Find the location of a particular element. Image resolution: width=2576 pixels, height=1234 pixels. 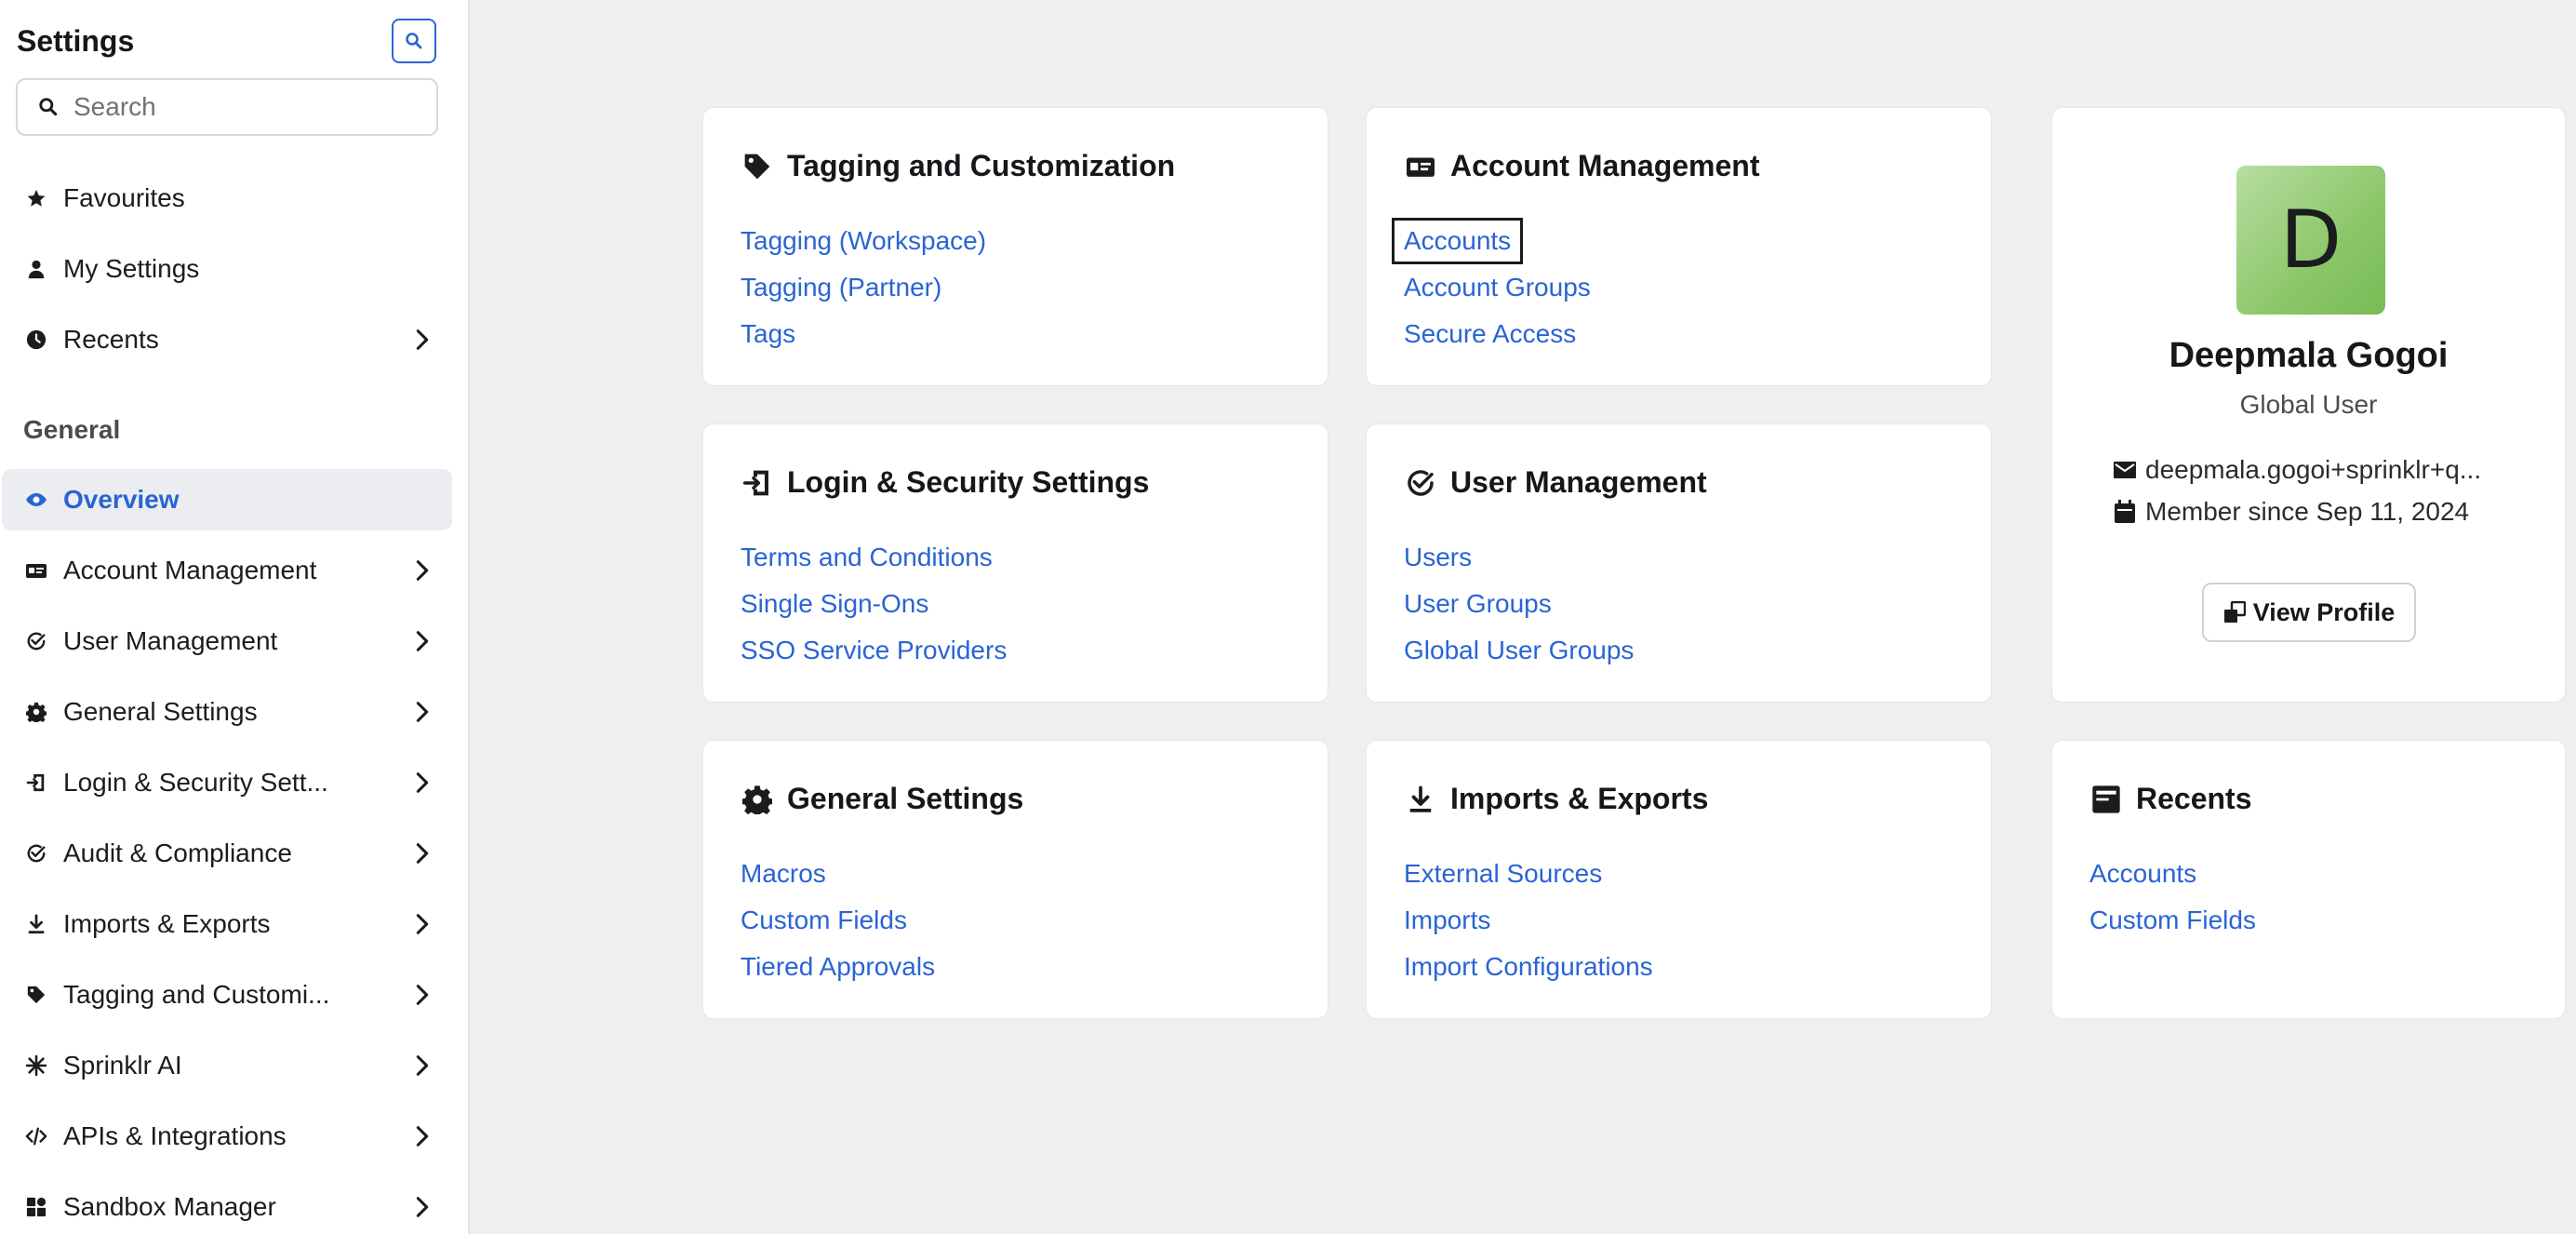

card-header: Recents is located at coordinates (2170, 799).